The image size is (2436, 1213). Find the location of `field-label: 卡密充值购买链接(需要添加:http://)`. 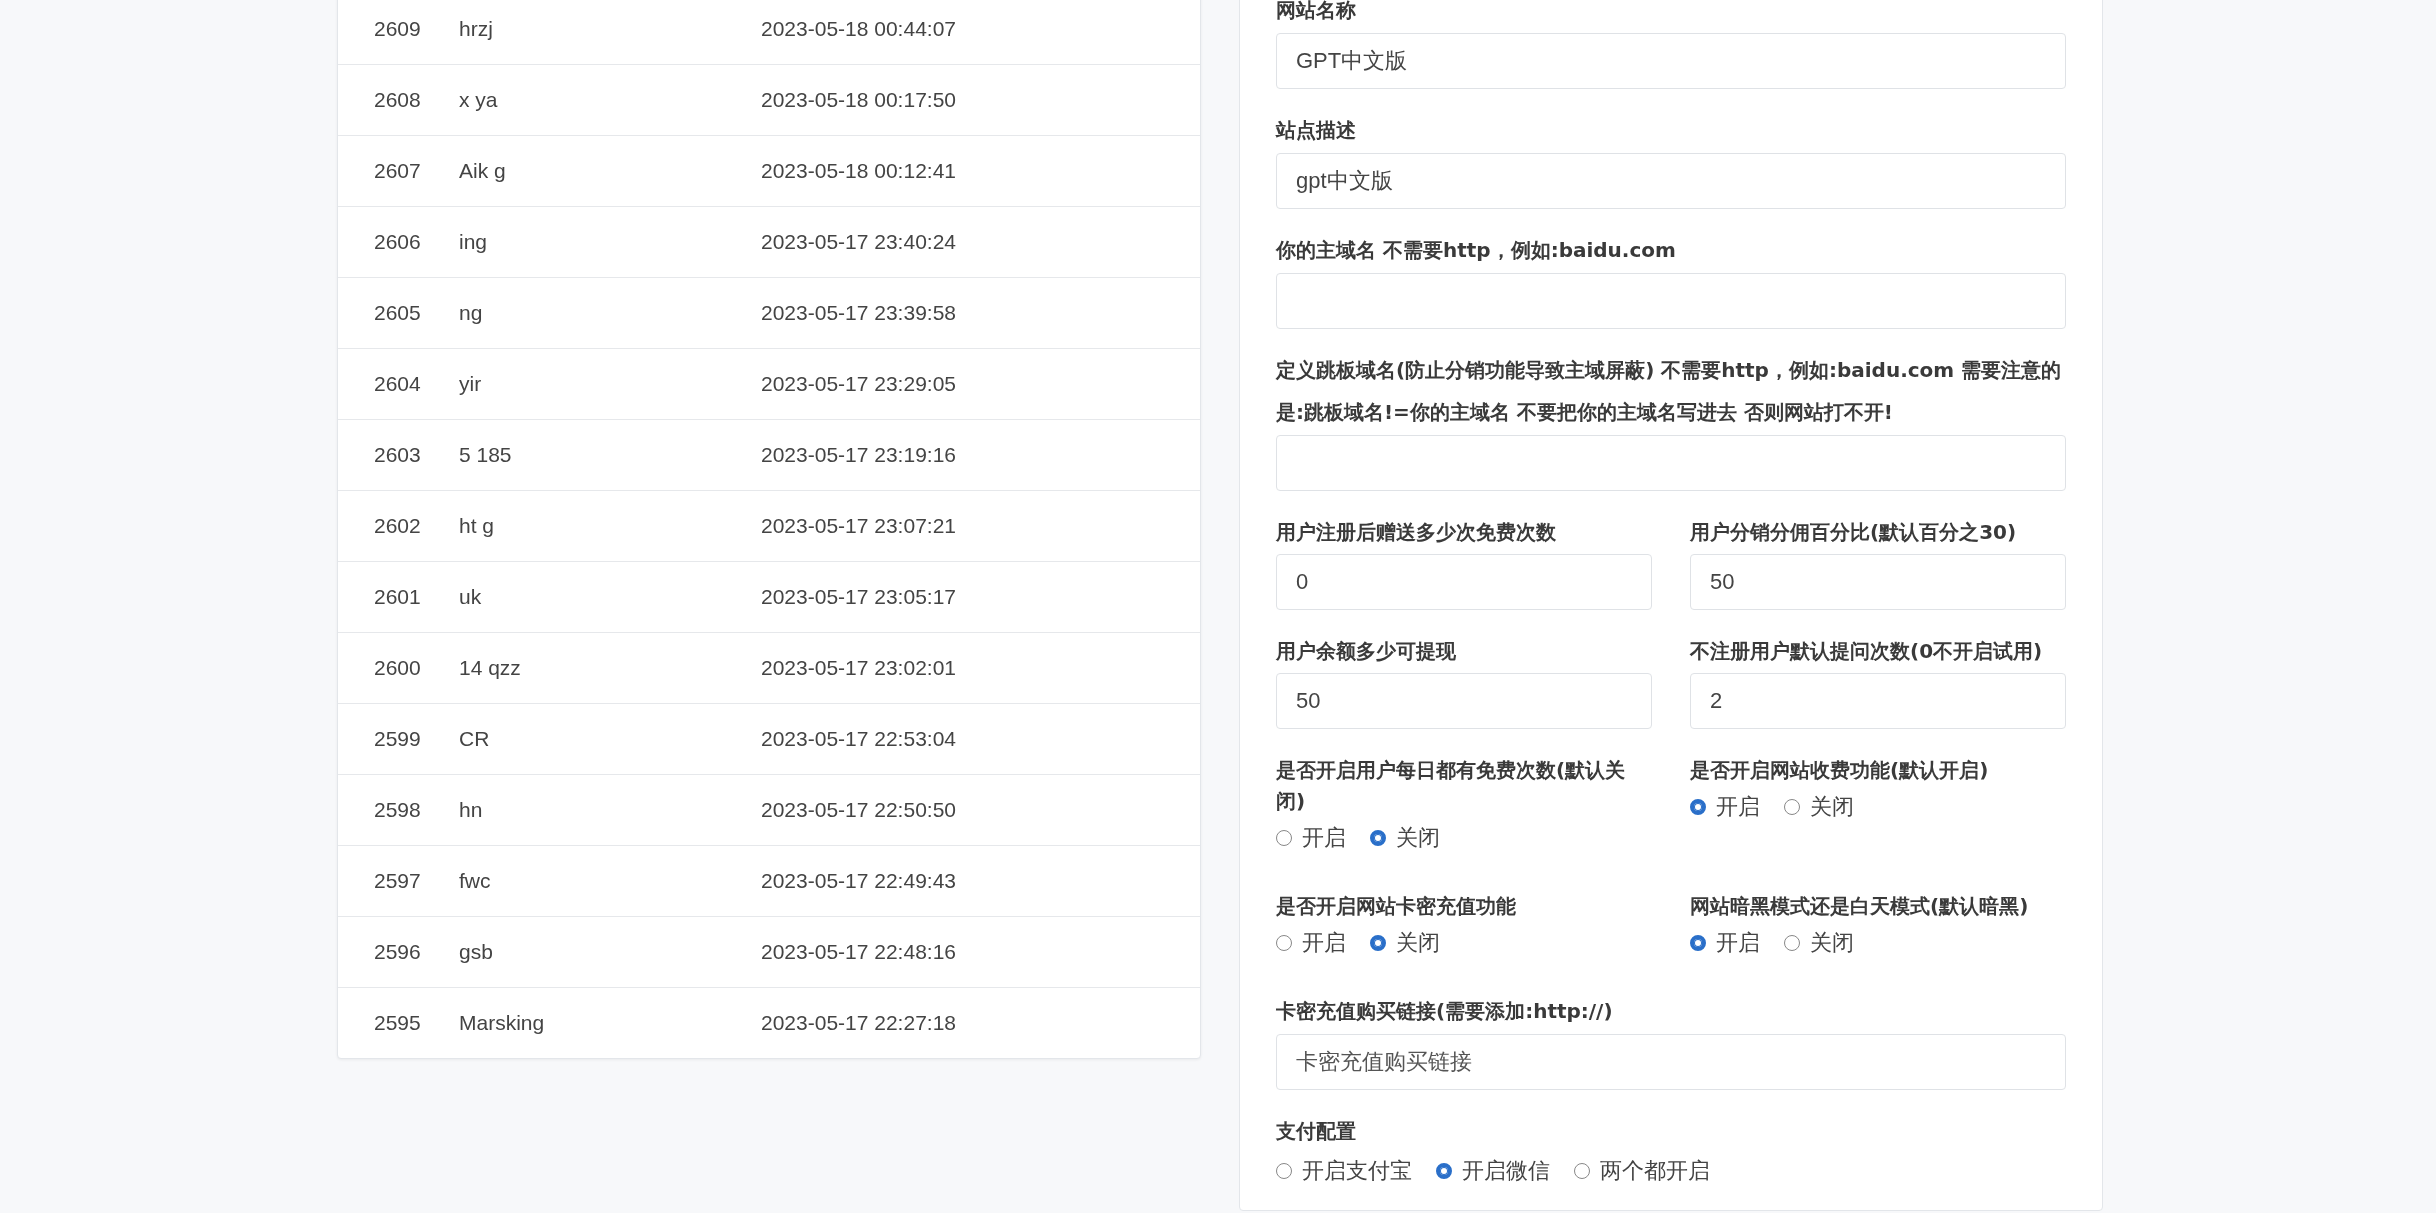

field-label: 卡密充值购买链接(需要添加:http://) is located at coordinates (1445, 1011).